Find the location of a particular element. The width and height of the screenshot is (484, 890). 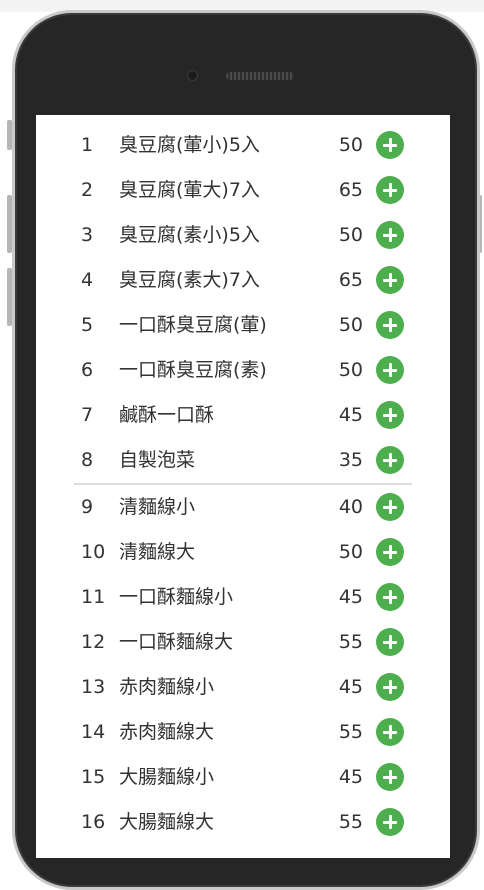

front-camera is located at coordinates (192, 75).